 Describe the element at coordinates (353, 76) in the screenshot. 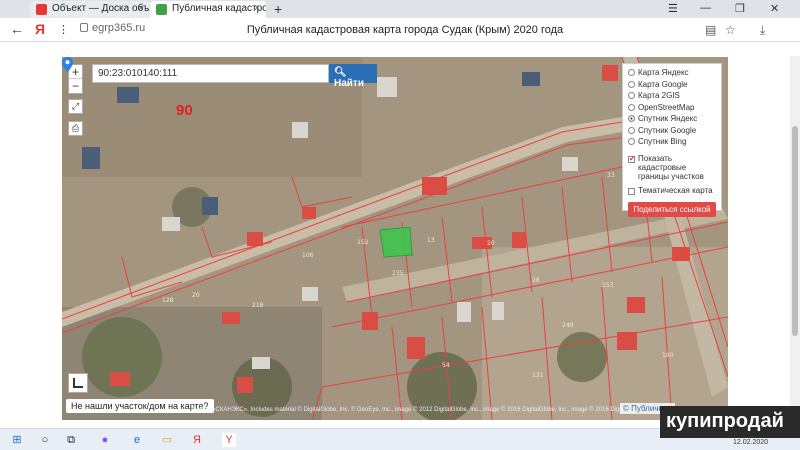

I see `search-button: 🔍︎ Найти` at that location.